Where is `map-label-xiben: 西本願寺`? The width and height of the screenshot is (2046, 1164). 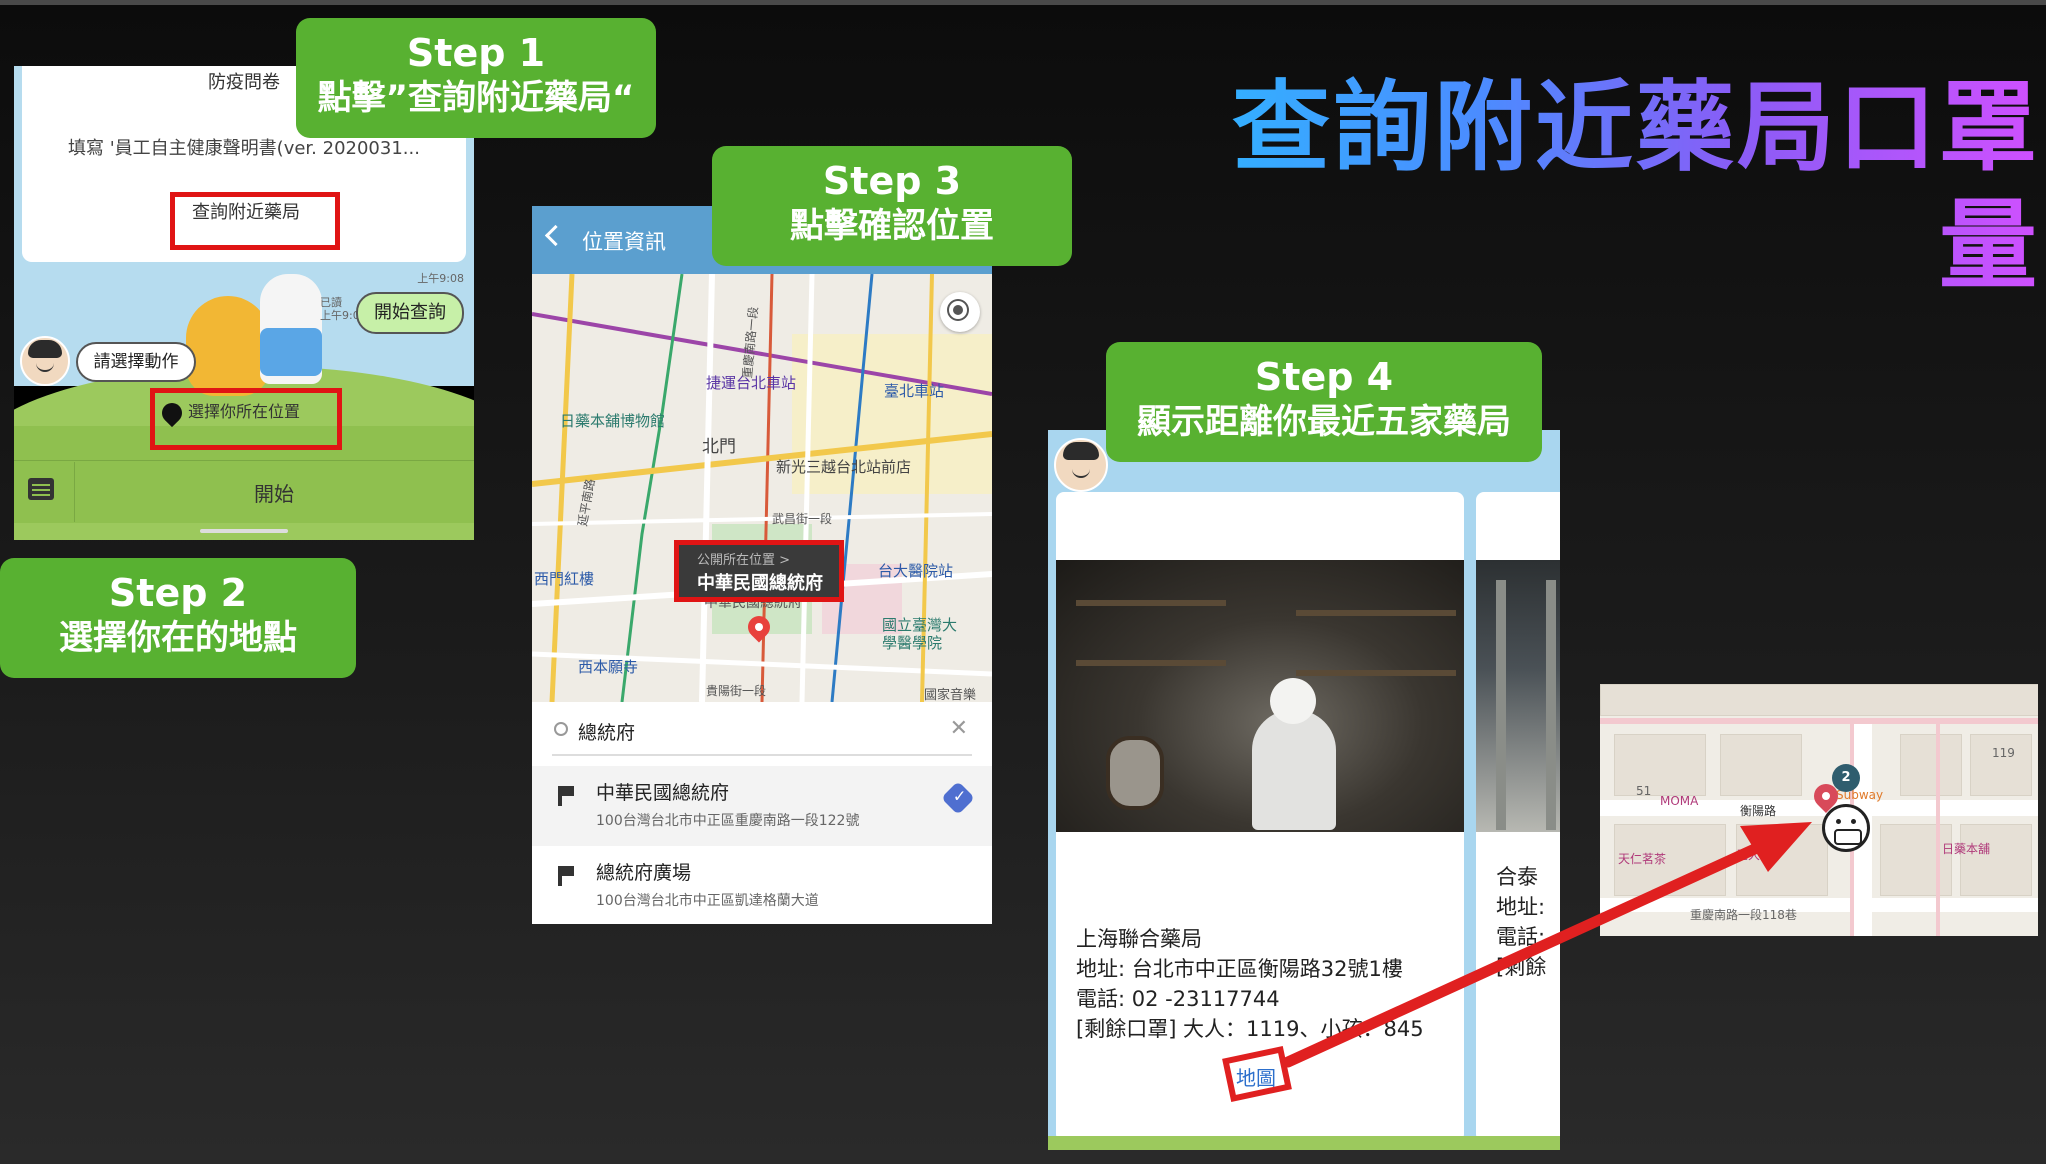 map-label-xiben: 西本願寺 is located at coordinates (608, 667).